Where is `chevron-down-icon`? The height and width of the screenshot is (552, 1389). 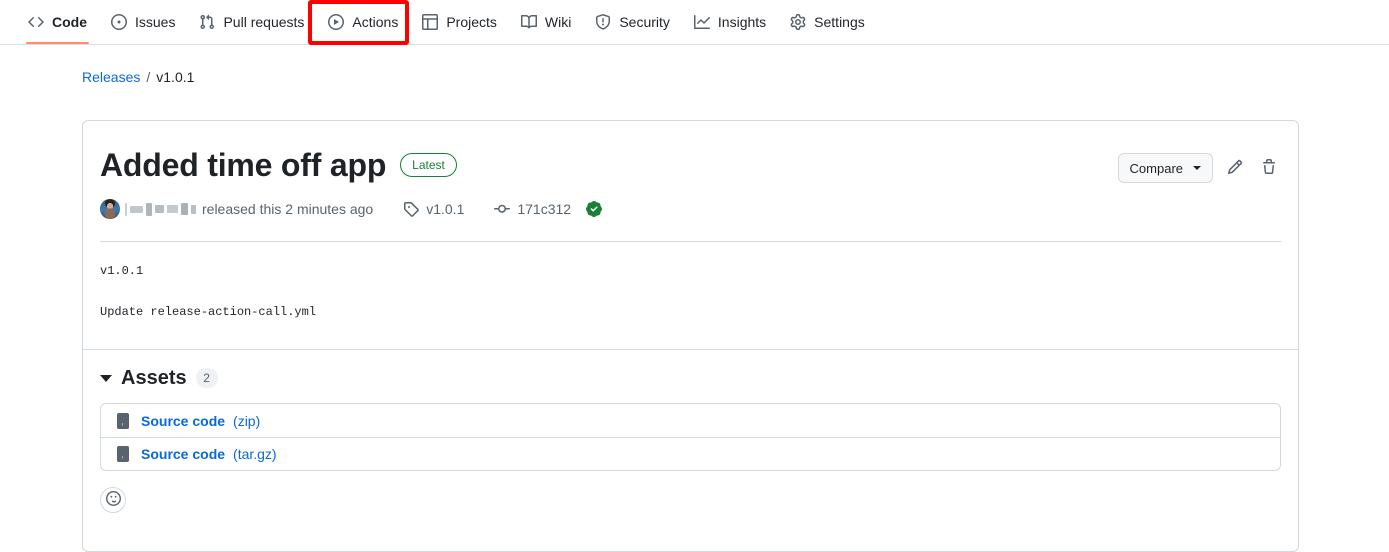
chevron-down-icon is located at coordinates (1197, 168).